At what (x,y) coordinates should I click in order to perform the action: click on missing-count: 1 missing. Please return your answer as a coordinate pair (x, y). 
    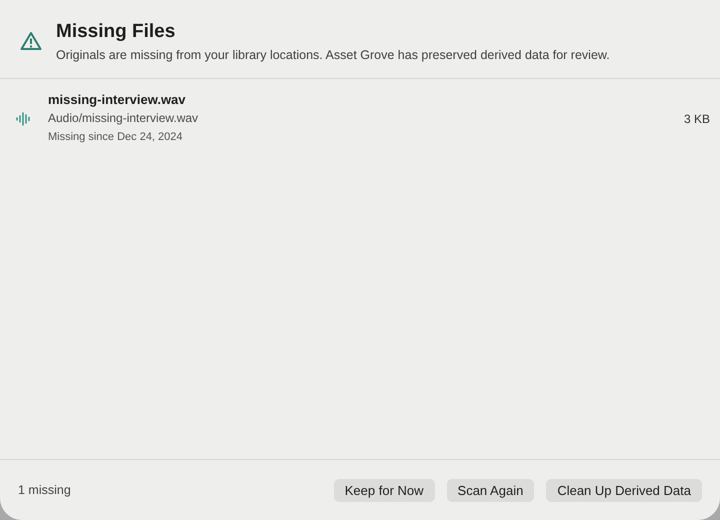
    Looking at the image, I should click on (44, 490).